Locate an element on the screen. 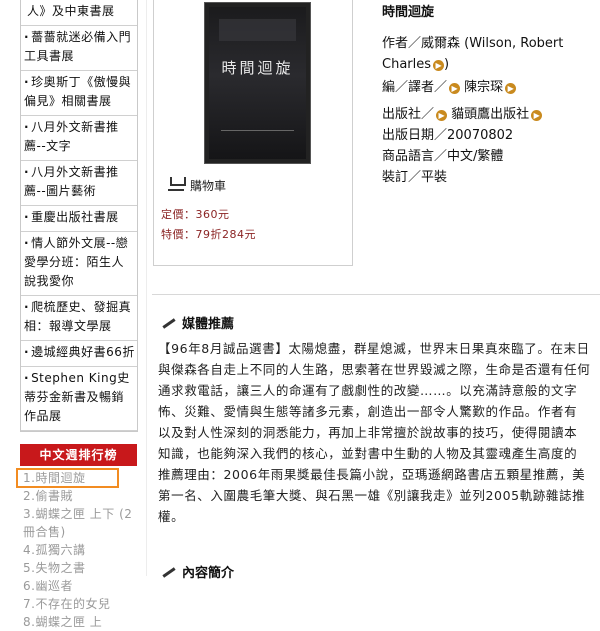 The image size is (600, 631). pen-icon is located at coordinates (169, 323).